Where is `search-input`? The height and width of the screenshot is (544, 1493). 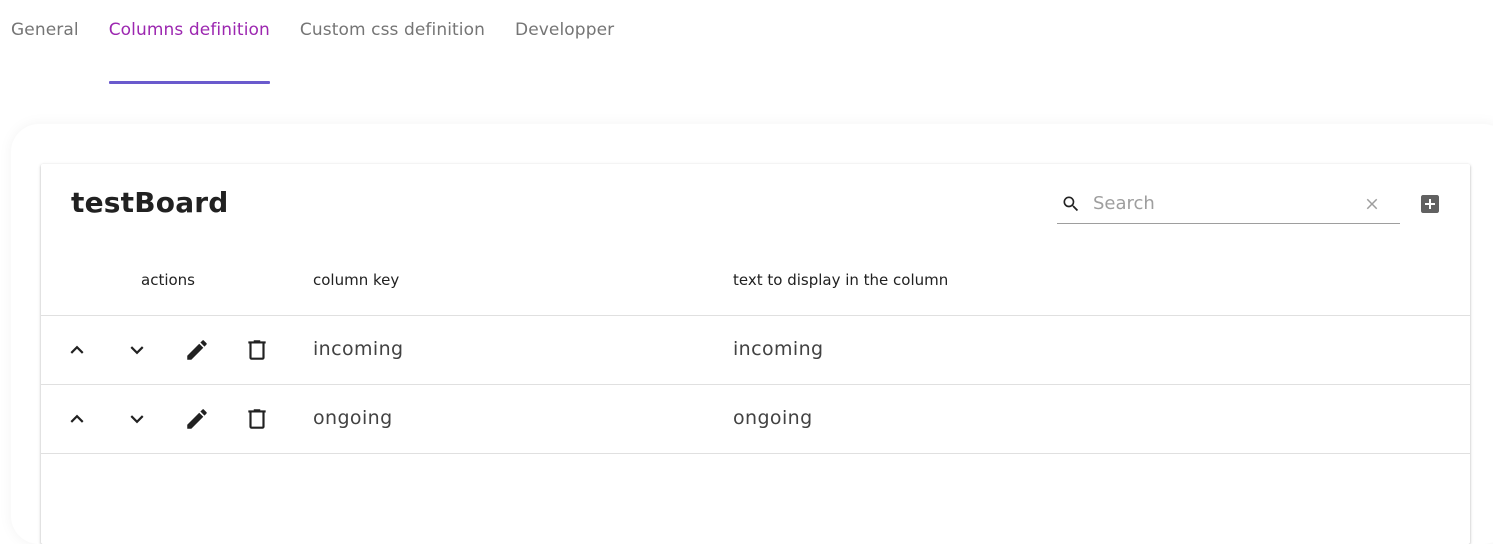 search-input is located at coordinates (1221, 203).